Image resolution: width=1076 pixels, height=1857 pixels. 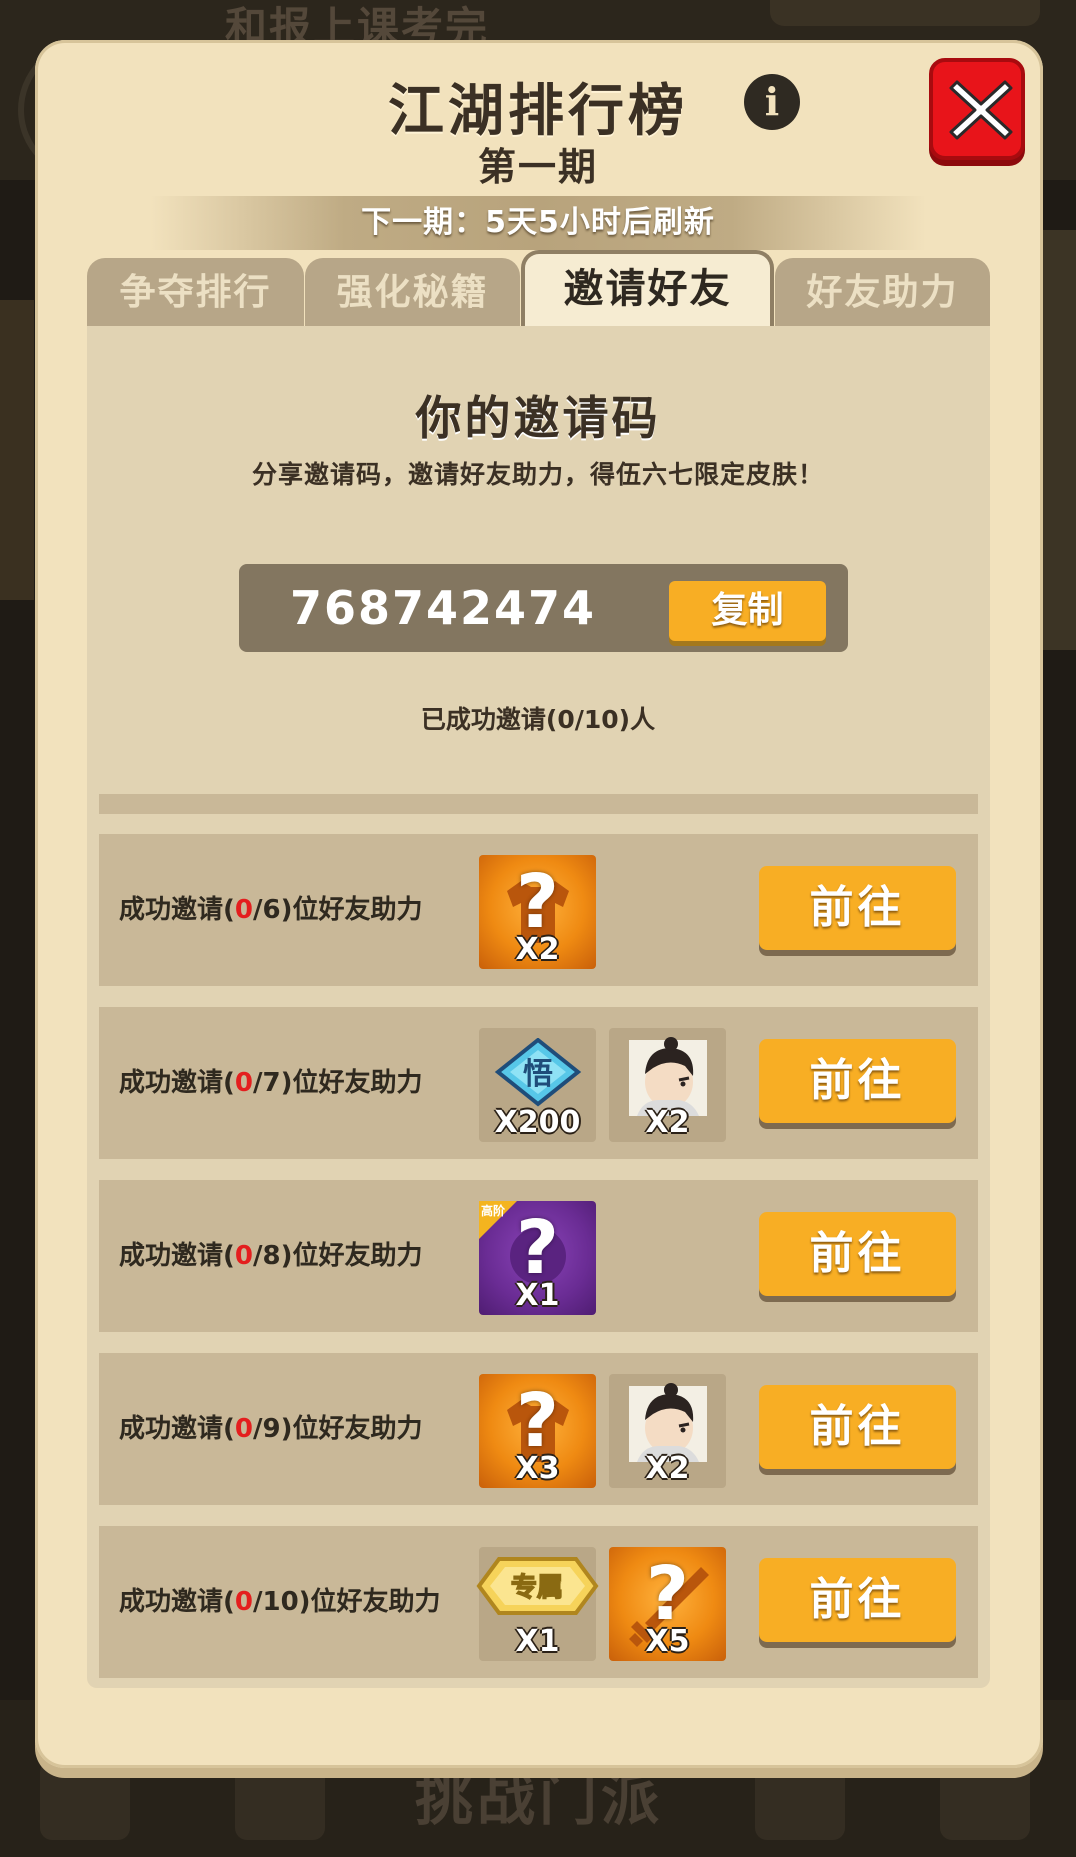 What do you see at coordinates (537, 1122) in the screenshot?
I see `reward-quantity: X200` at bounding box center [537, 1122].